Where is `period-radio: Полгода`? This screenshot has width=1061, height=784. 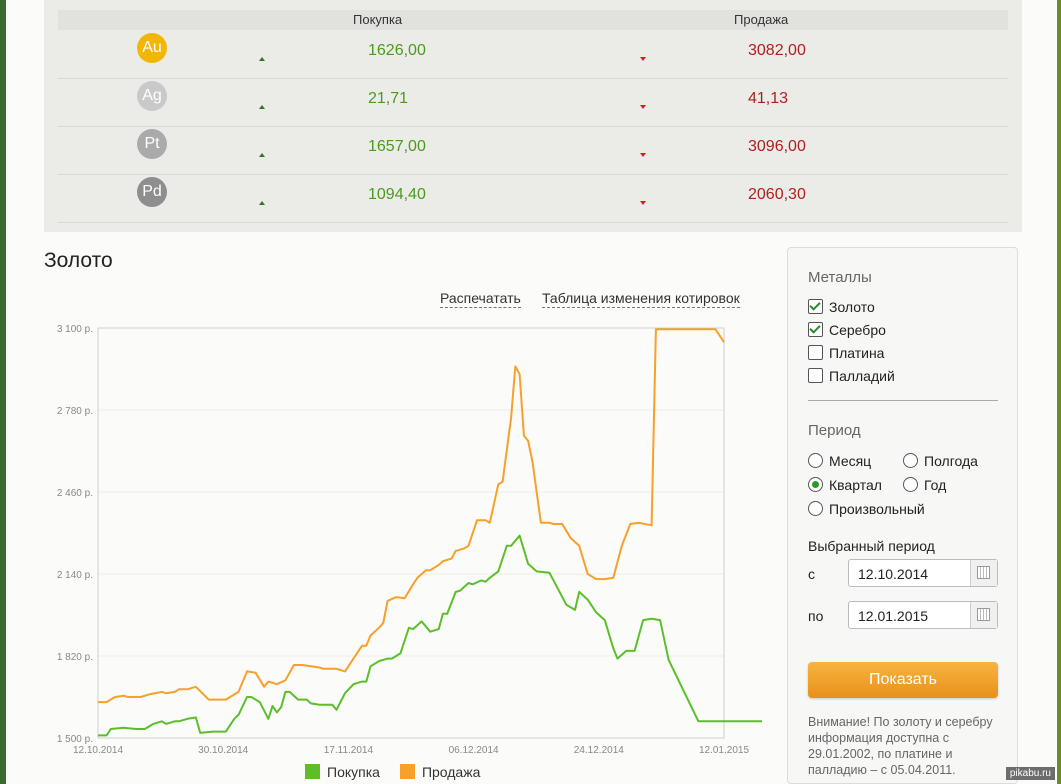
period-radio: Полгода is located at coordinates (940, 461).